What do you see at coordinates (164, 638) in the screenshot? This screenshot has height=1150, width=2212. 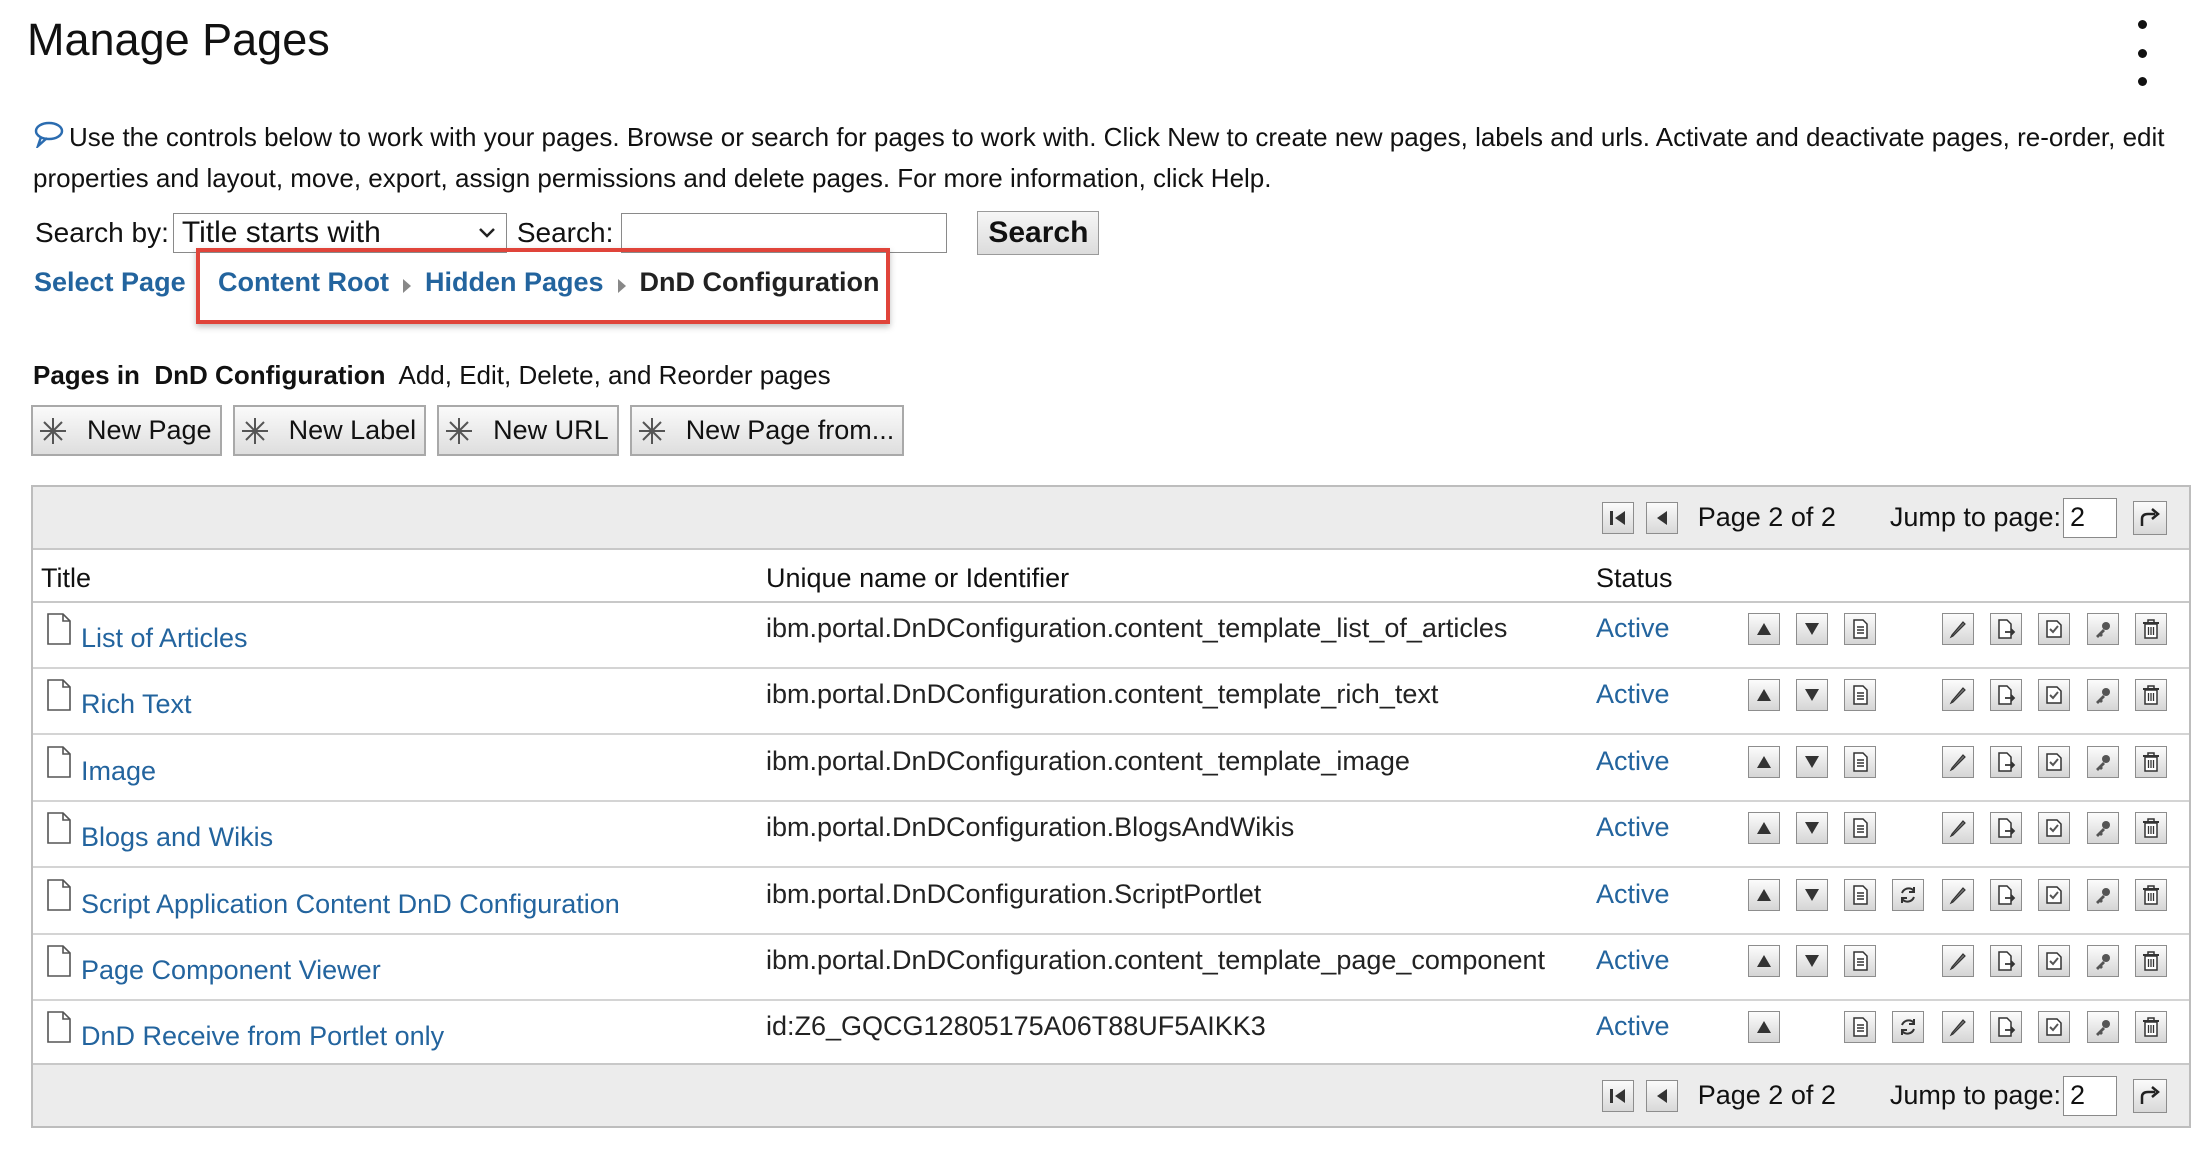 I see `page-title-link: List of Articles` at bounding box center [164, 638].